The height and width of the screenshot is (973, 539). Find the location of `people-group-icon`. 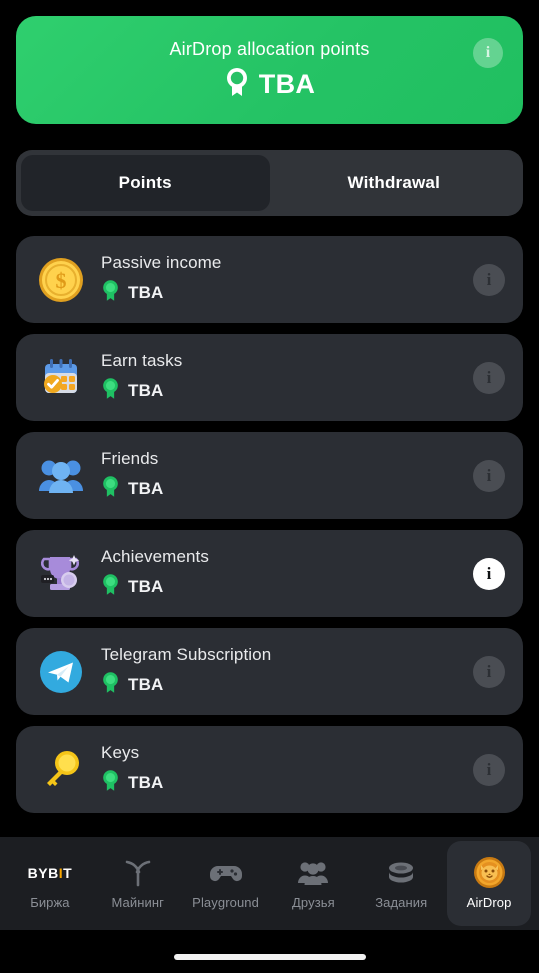

people-group-icon is located at coordinates (61, 476).